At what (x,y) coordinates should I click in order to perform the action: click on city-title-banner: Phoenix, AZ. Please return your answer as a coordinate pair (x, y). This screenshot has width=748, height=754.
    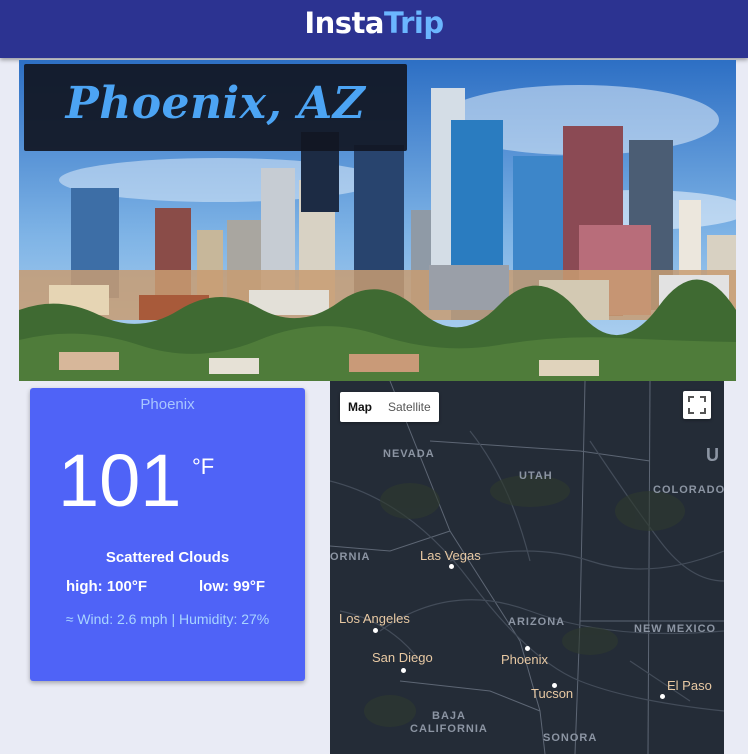
    Looking at the image, I should click on (215, 107).